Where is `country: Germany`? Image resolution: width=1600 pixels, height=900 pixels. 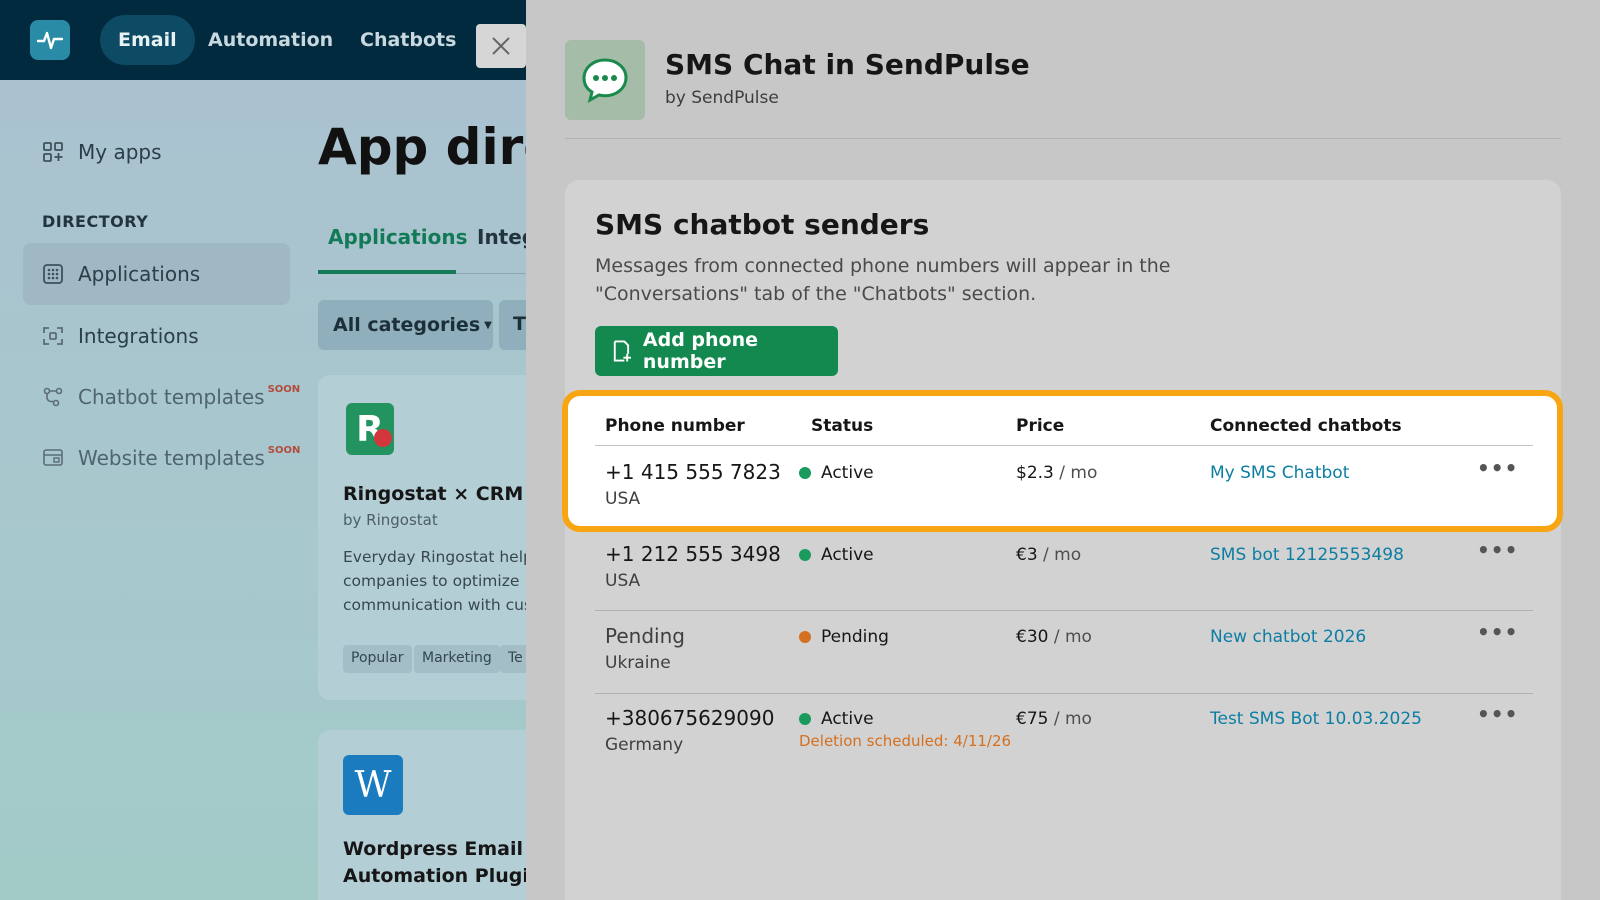
country: Germany is located at coordinates (644, 745).